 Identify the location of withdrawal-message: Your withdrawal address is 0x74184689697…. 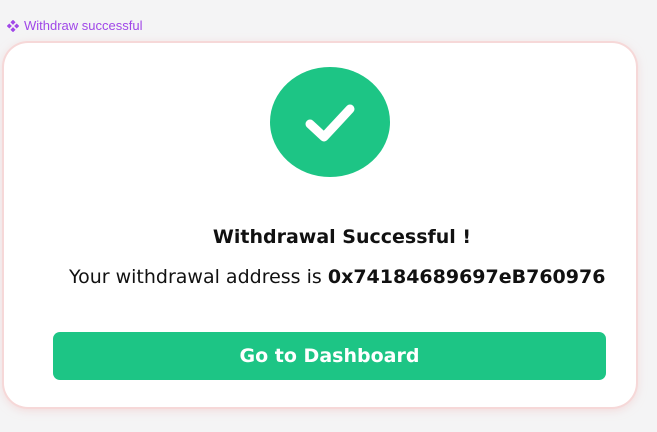
(337, 277).